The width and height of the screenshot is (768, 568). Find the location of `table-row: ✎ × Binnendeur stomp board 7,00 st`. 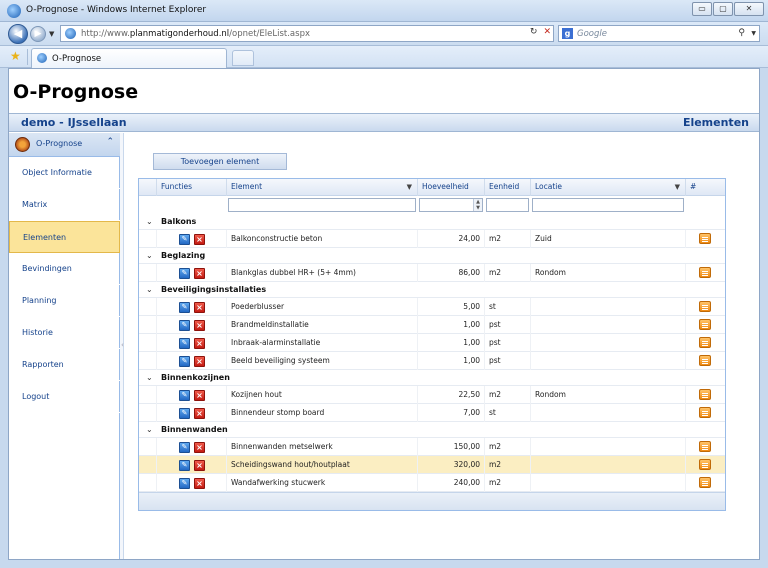

table-row: ✎ × Binnendeur stomp board 7,00 st is located at coordinates (432, 413).